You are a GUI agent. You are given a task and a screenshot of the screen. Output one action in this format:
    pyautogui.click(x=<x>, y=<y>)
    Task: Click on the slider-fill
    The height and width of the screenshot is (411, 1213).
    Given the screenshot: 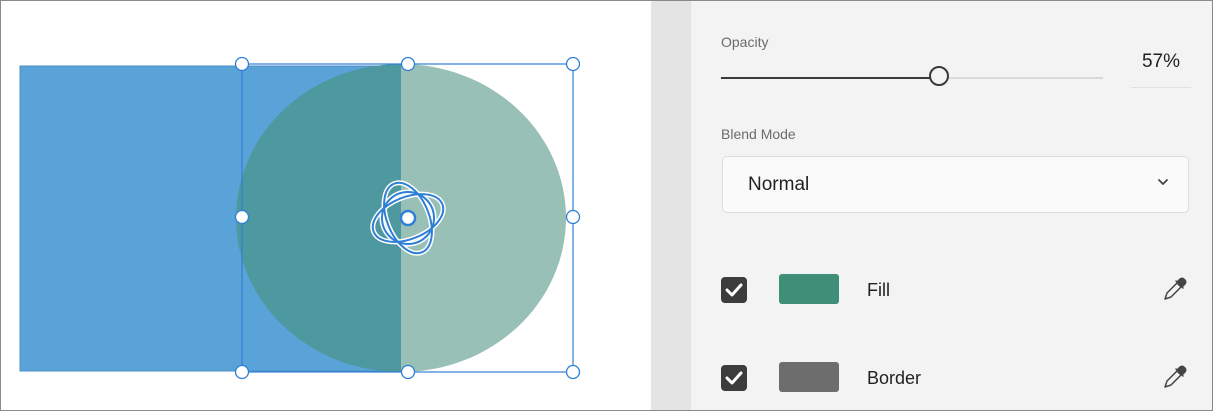 What is the action you would take?
    pyautogui.click(x=830, y=78)
    